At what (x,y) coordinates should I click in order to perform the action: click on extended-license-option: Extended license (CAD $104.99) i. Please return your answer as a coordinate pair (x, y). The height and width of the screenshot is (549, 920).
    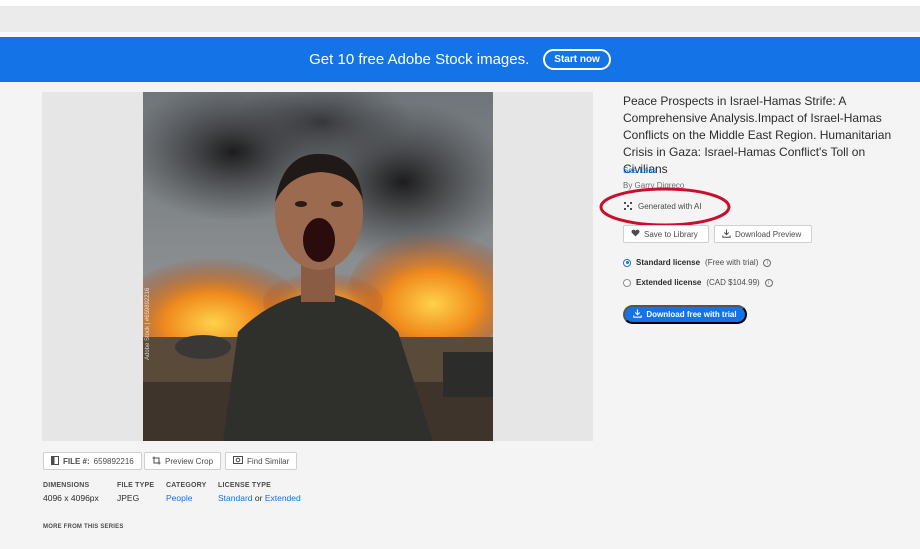
    Looking at the image, I should click on (698, 282).